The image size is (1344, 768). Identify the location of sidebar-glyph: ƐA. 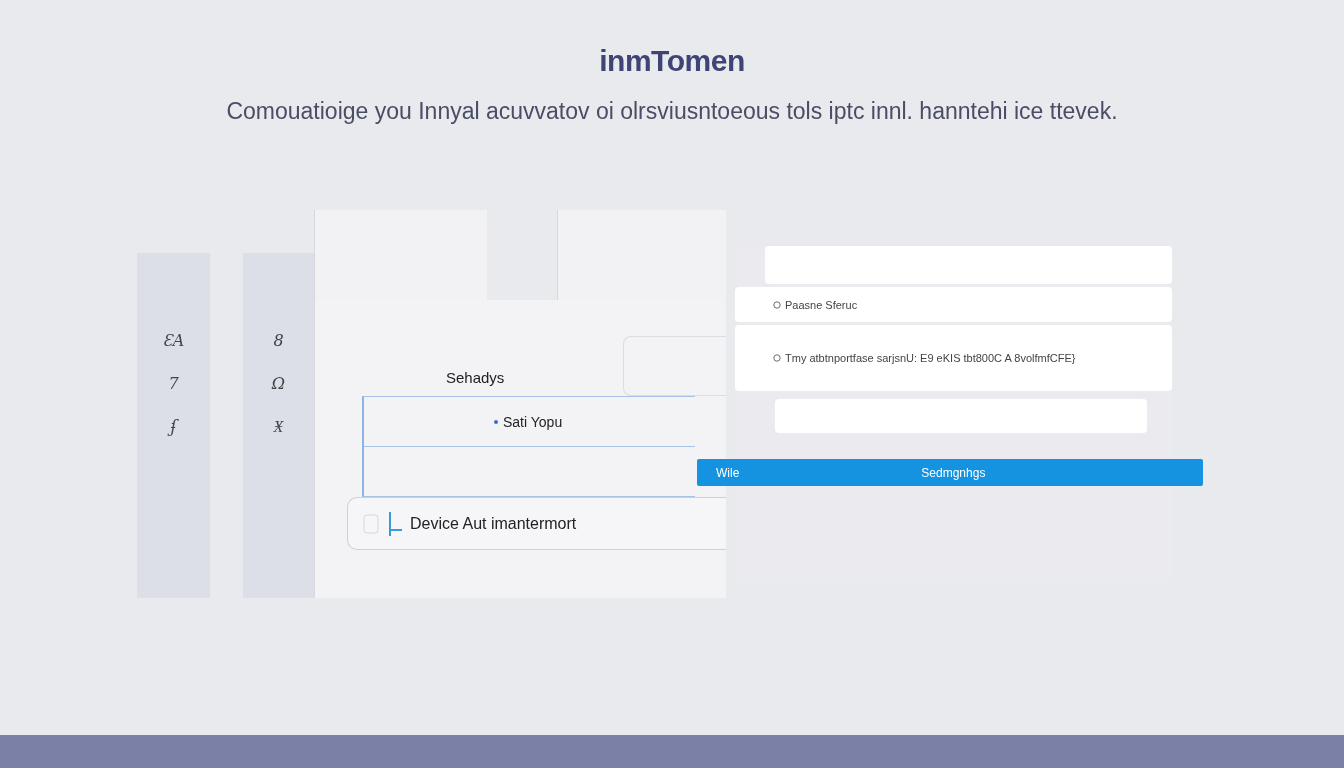
(173, 340).